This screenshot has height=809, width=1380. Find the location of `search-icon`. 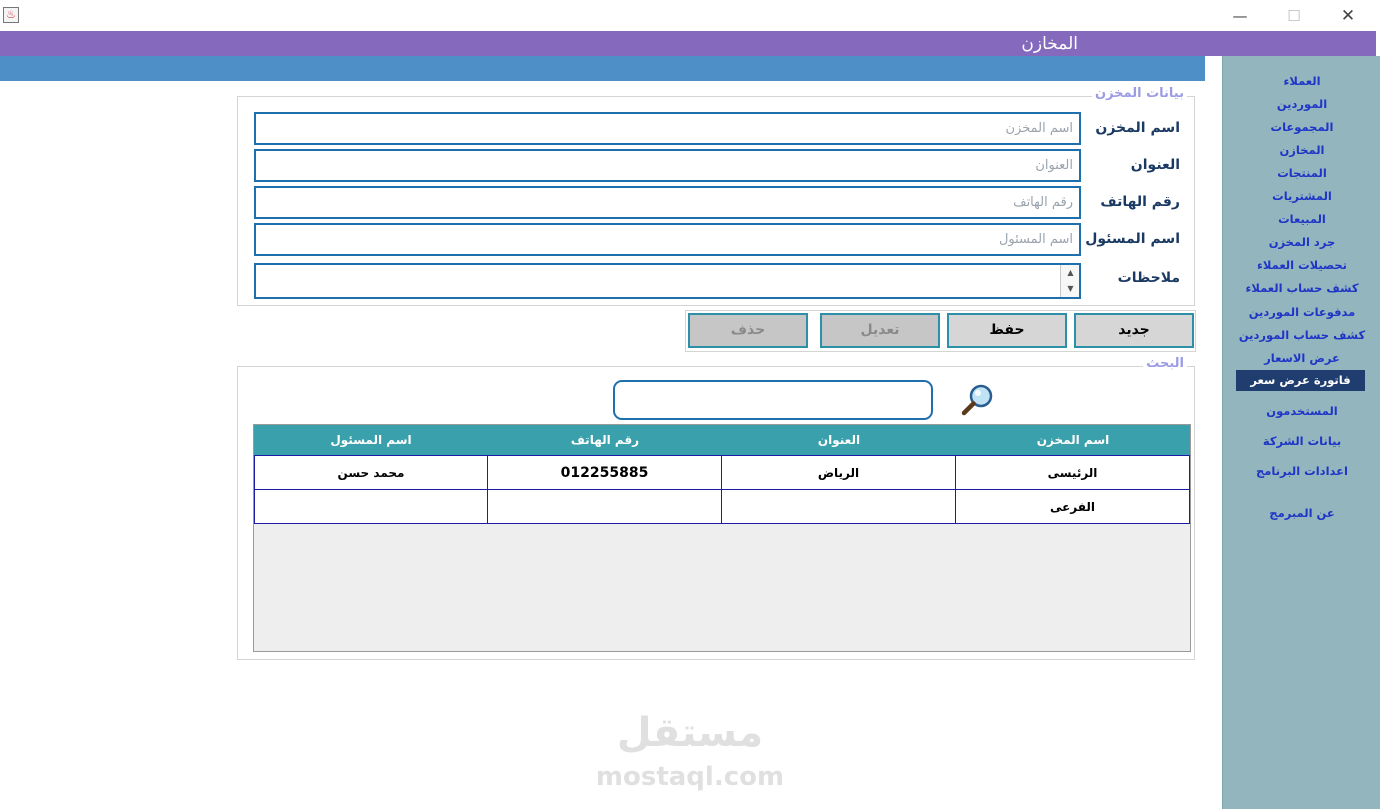

search-icon is located at coordinates (978, 400).